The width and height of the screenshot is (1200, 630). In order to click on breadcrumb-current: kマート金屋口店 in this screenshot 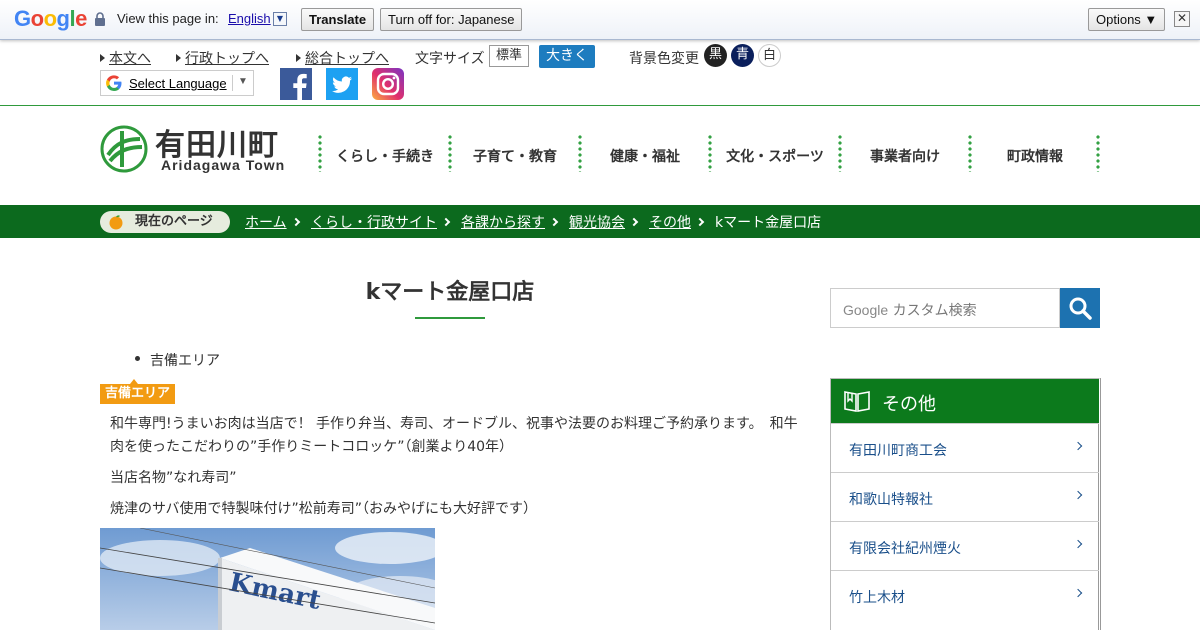, I will do `click(768, 223)`.